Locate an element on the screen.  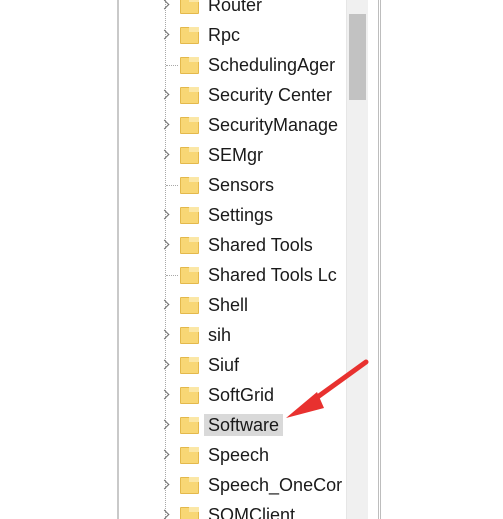
annotation-arrow-head is located at coordinates (305, 405).